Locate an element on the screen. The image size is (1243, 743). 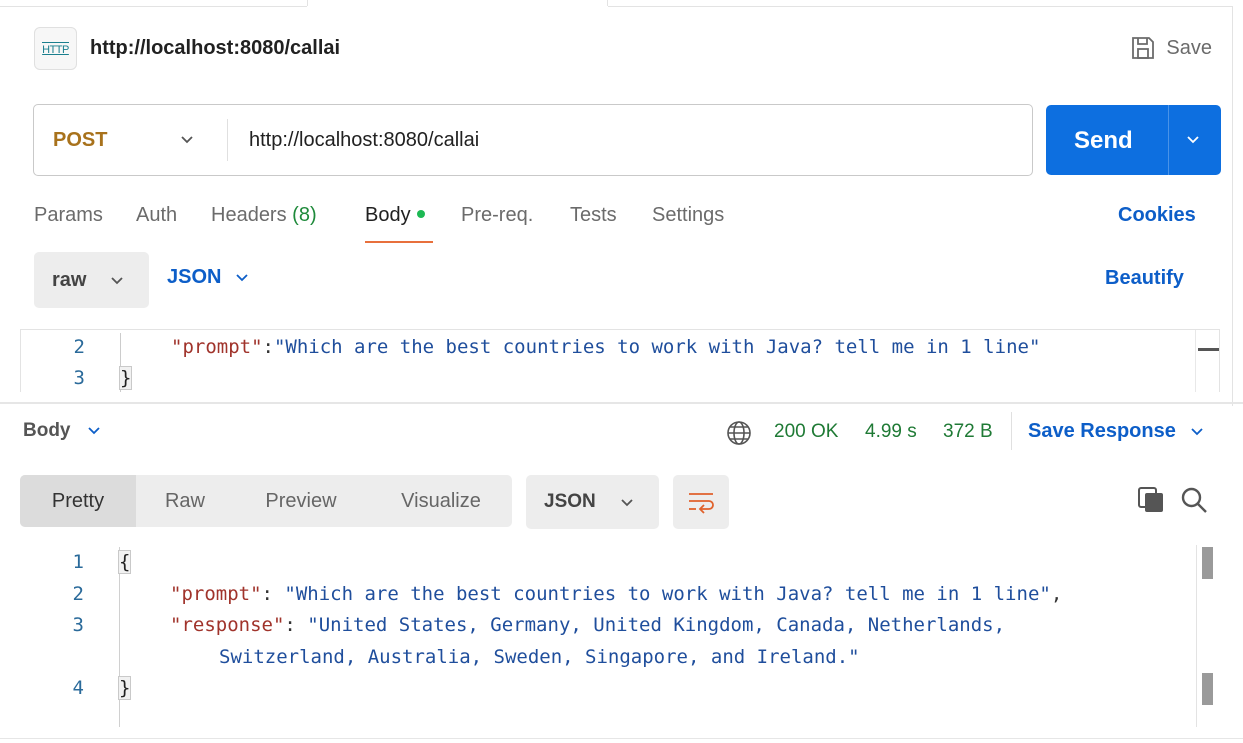
tab-headers: Headers (8) is located at coordinates (264, 215).